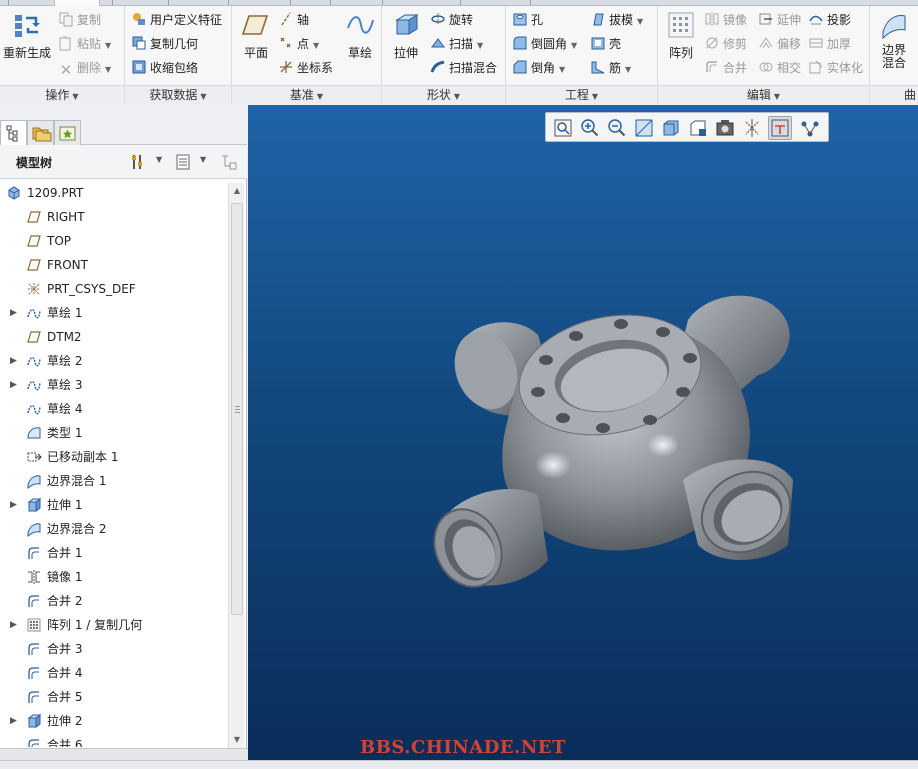  Describe the element at coordinates (698, 128) in the screenshot. I see `saved-views-button` at that location.